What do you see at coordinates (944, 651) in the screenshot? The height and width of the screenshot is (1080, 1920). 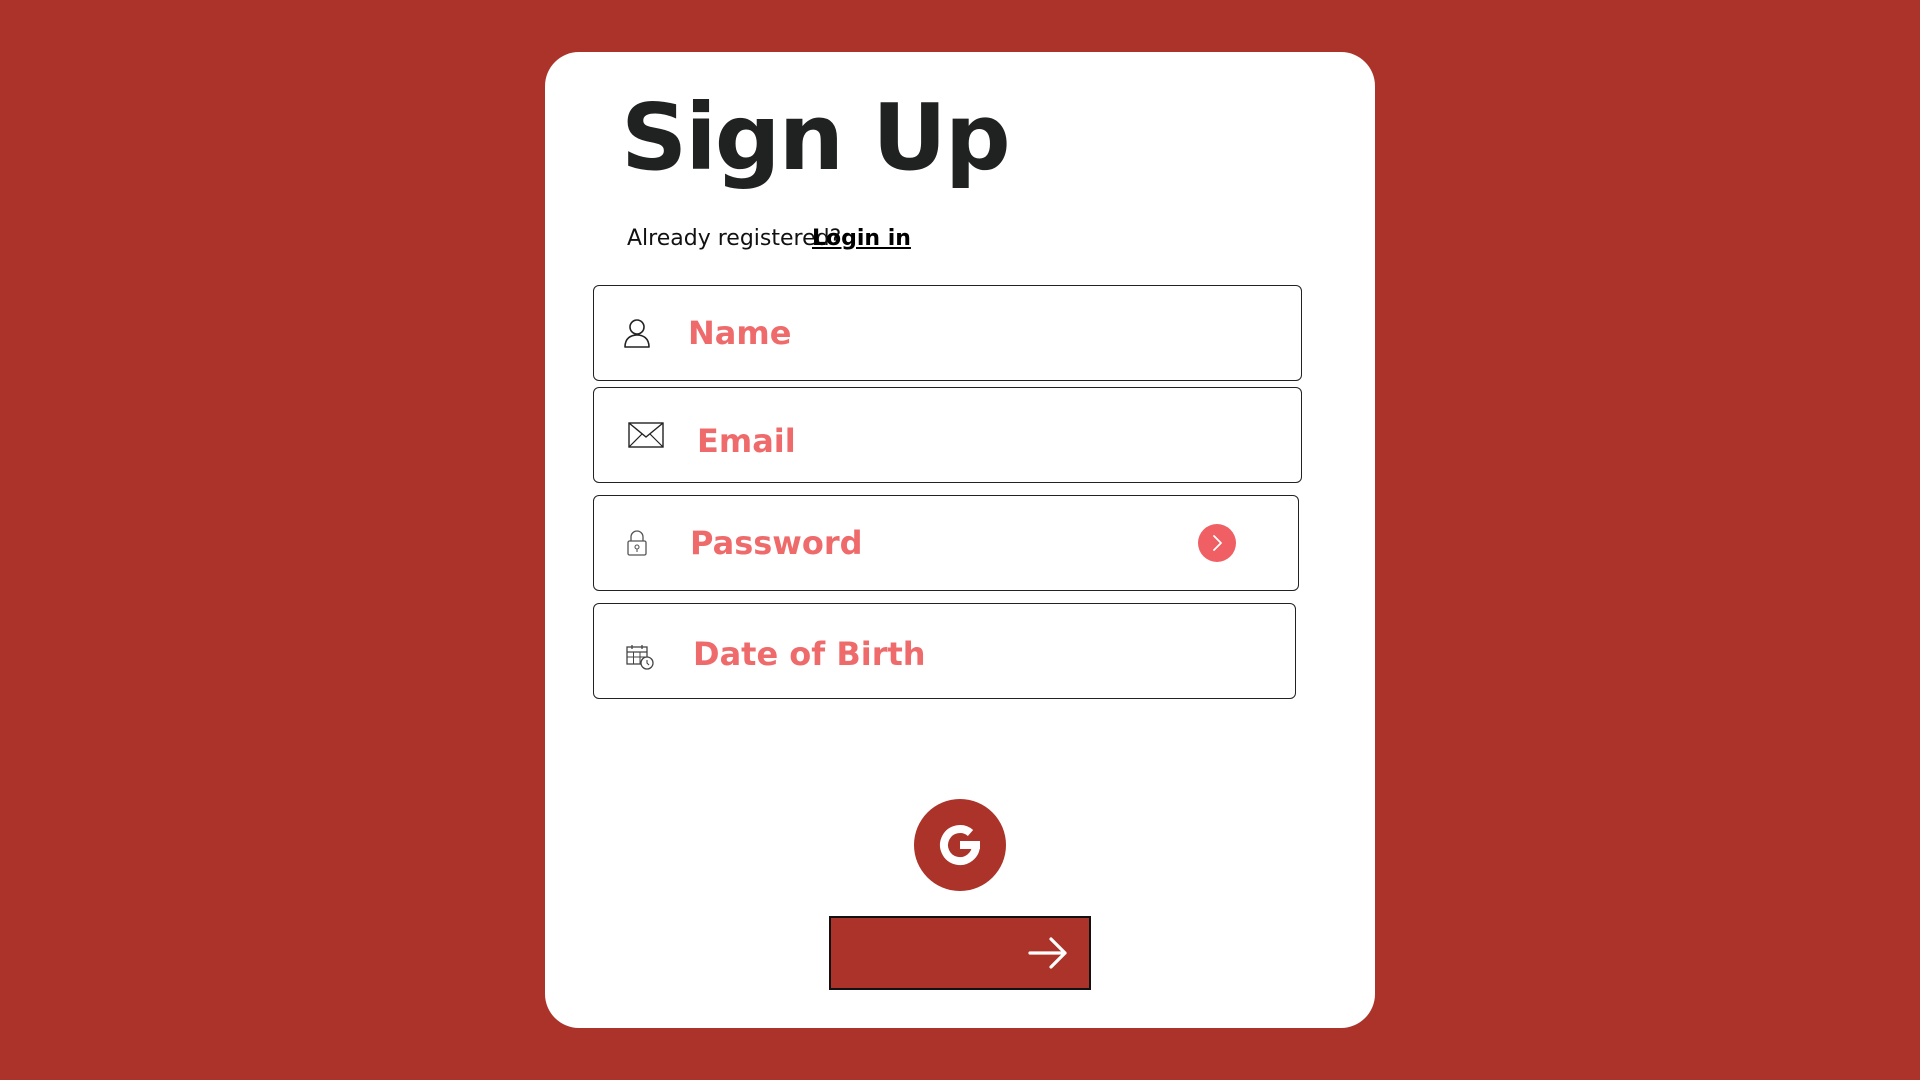 I see `dob-field: Date of Birth` at bounding box center [944, 651].